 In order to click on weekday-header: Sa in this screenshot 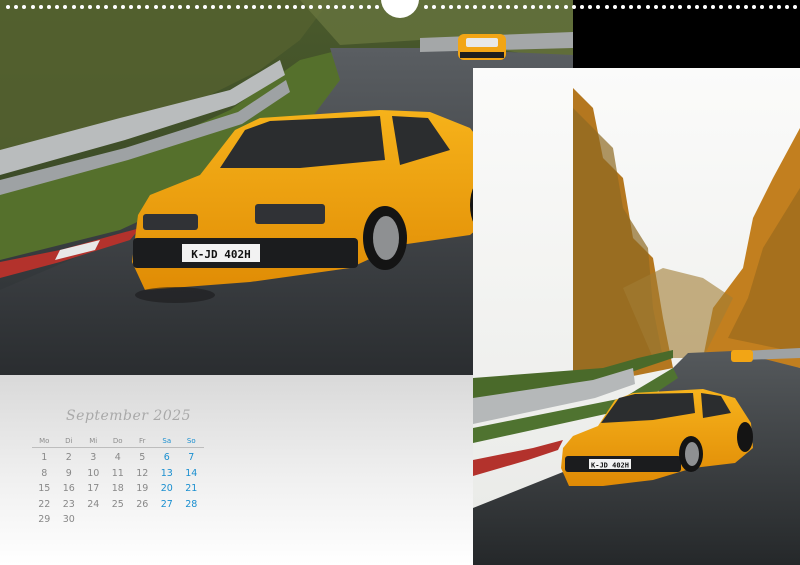, I will do `click(167, 441)`.